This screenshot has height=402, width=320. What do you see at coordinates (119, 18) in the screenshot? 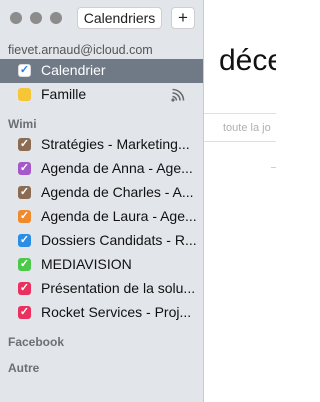
I see `calendars-button: Calendriers` at bounding box center [119, 18].